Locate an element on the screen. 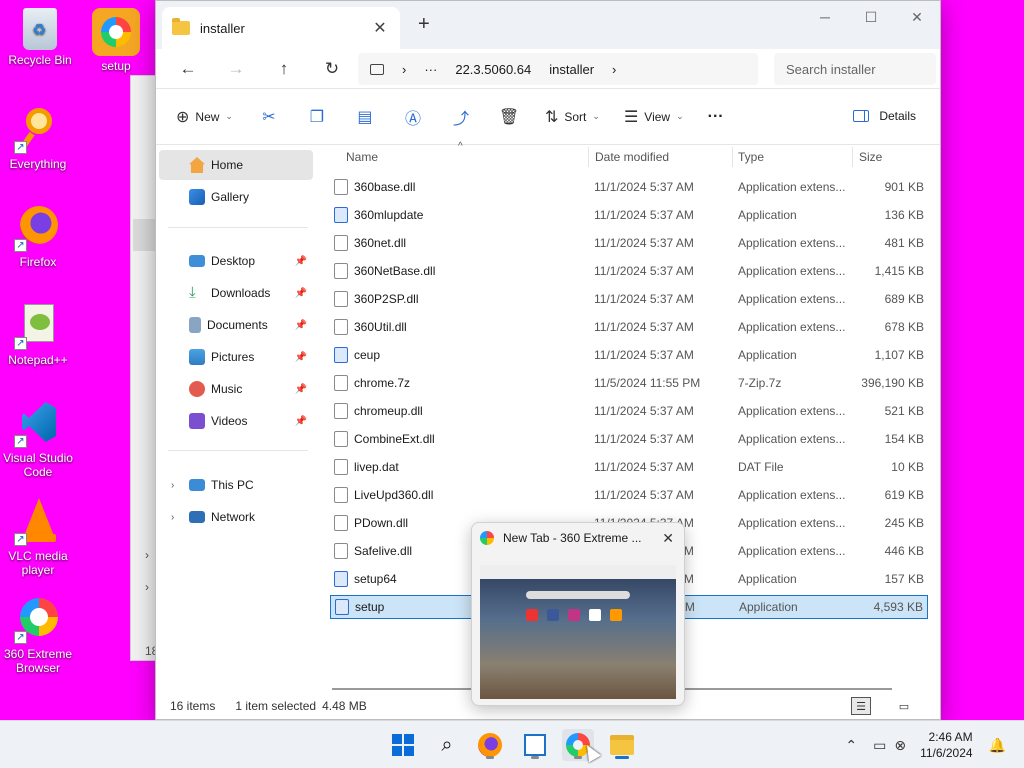 The image size is (1024, 768). file-date: 11/1/2024 5:37 AM is located at coordinates (644, 411).